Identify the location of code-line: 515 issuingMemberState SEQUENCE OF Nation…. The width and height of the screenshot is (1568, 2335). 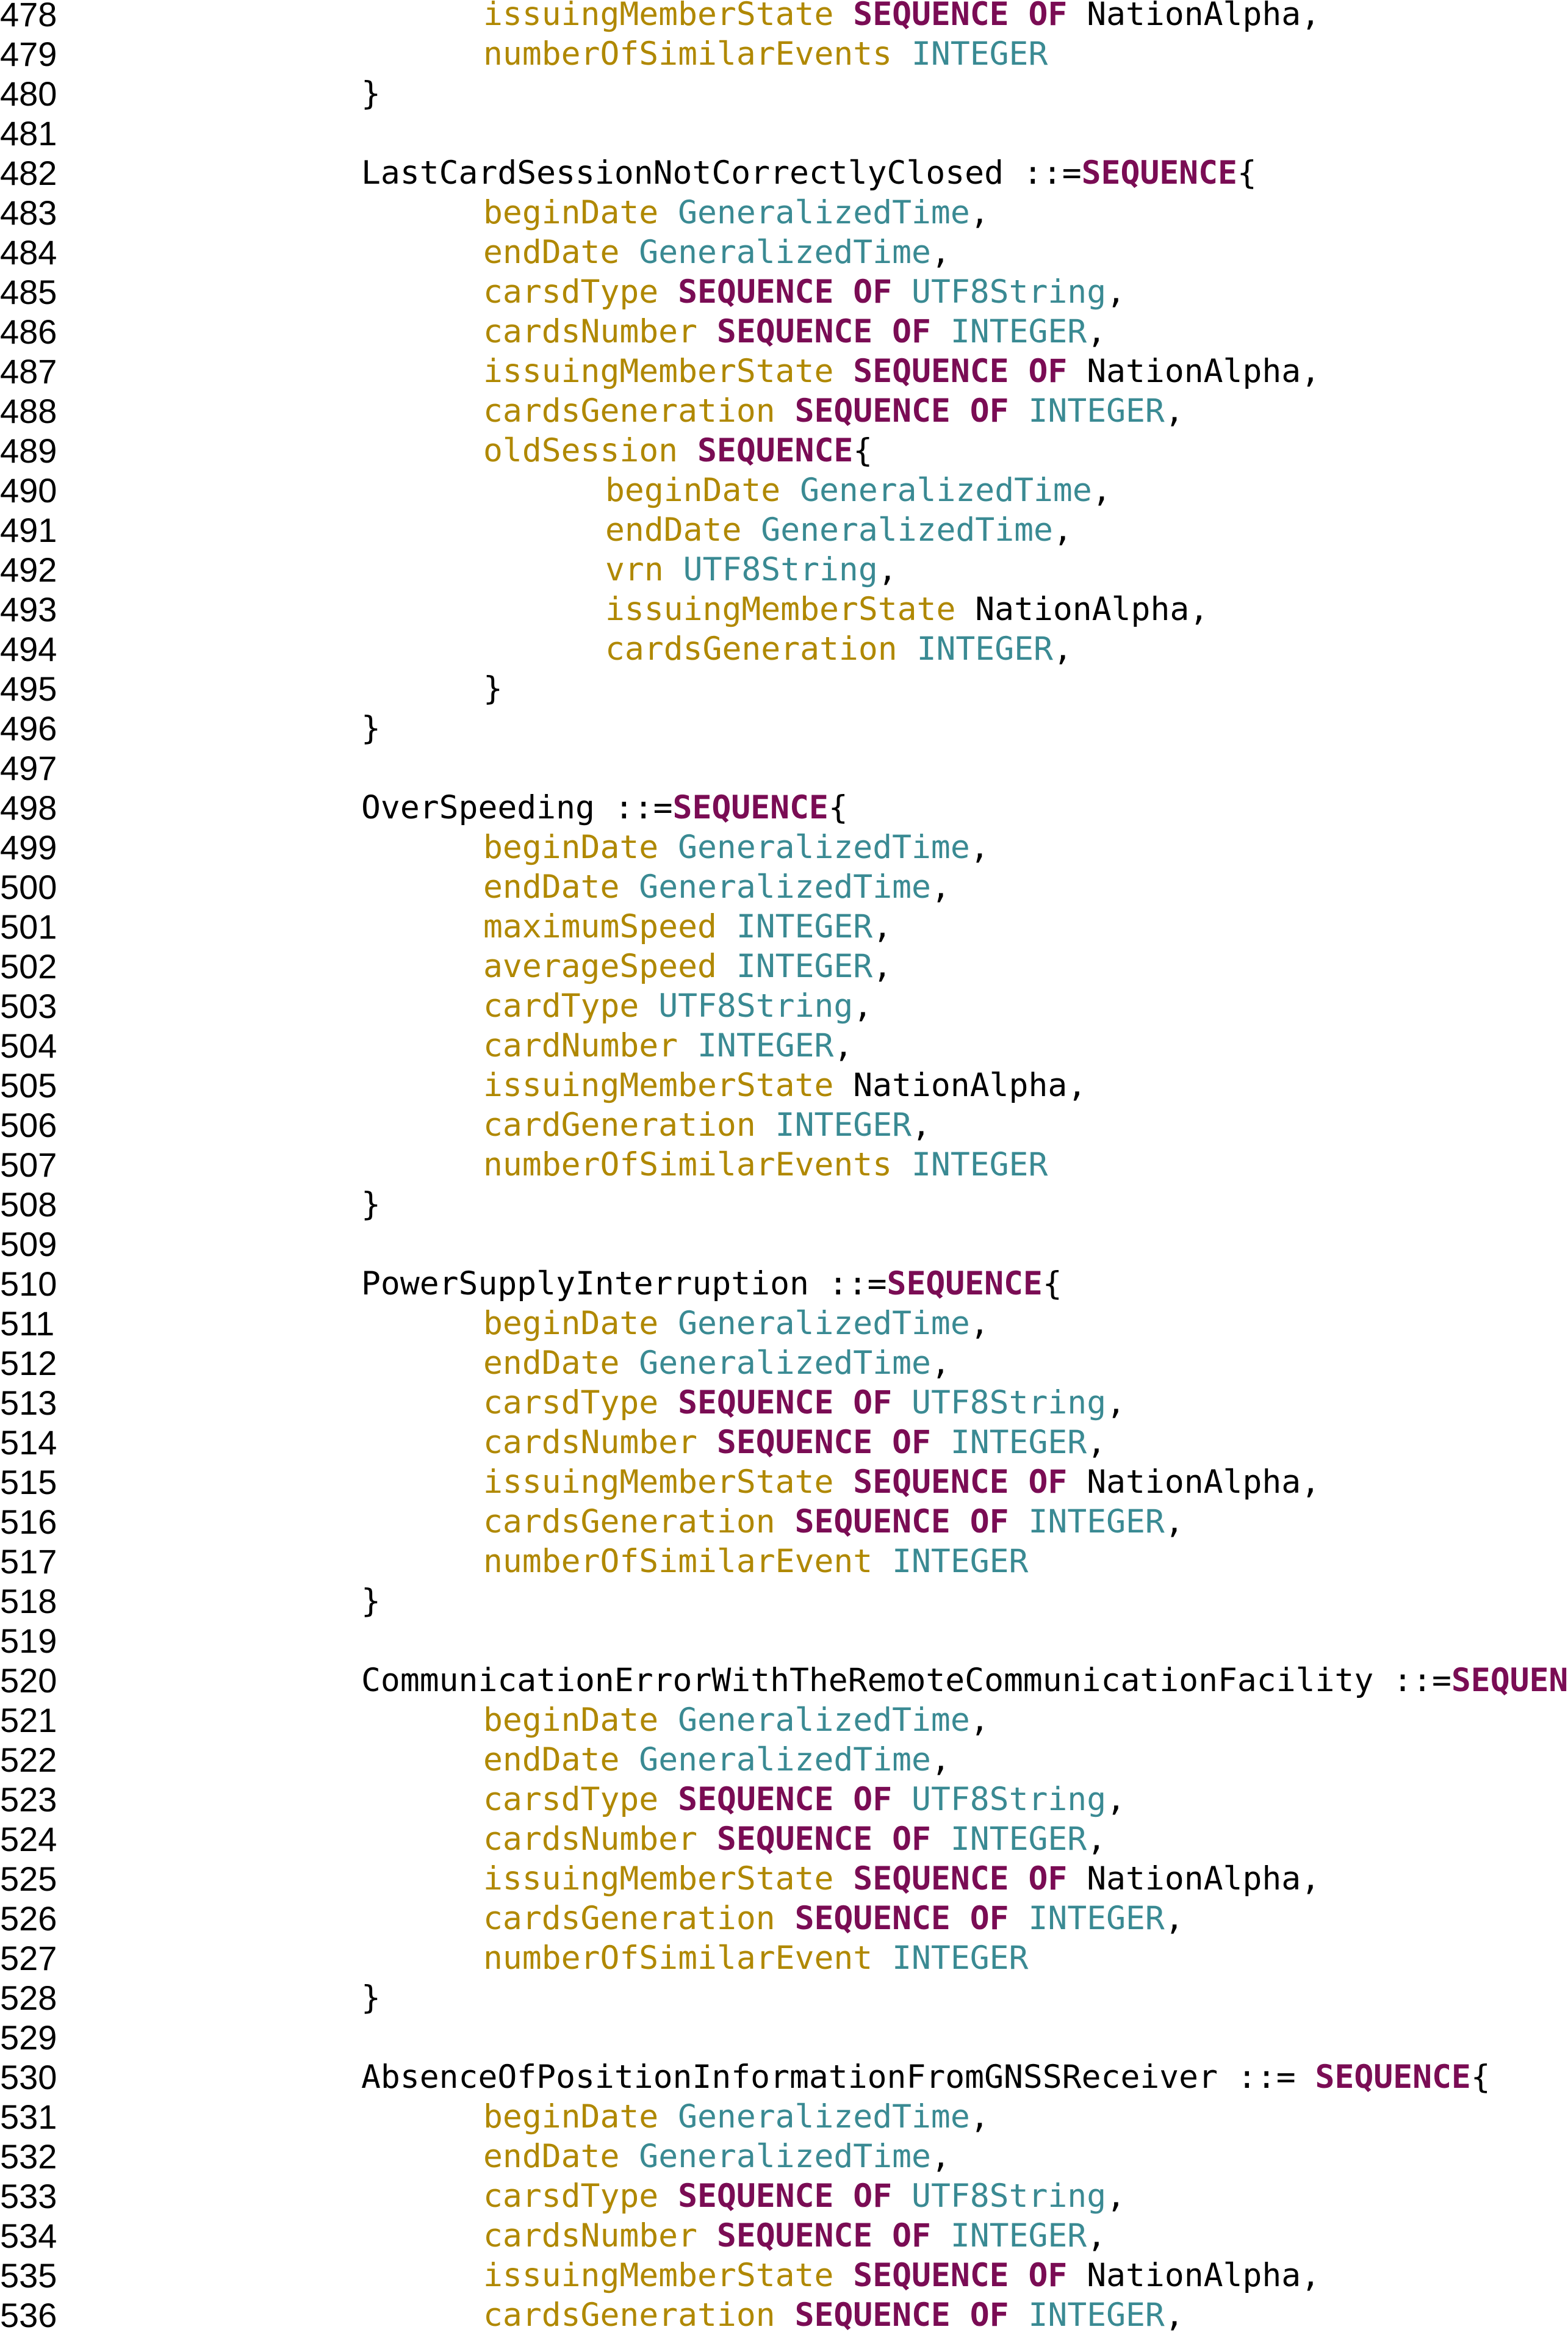
(784, 1482).